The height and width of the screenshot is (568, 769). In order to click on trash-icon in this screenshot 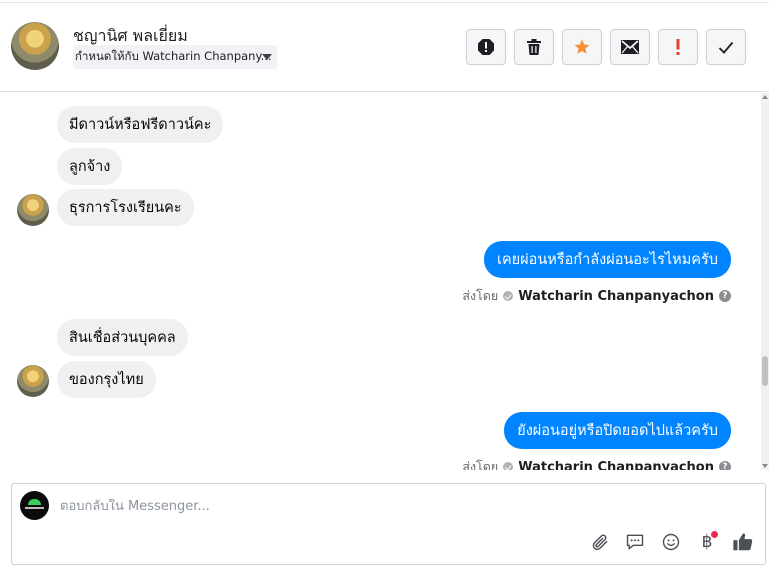, I will do `click(534, 47)`.